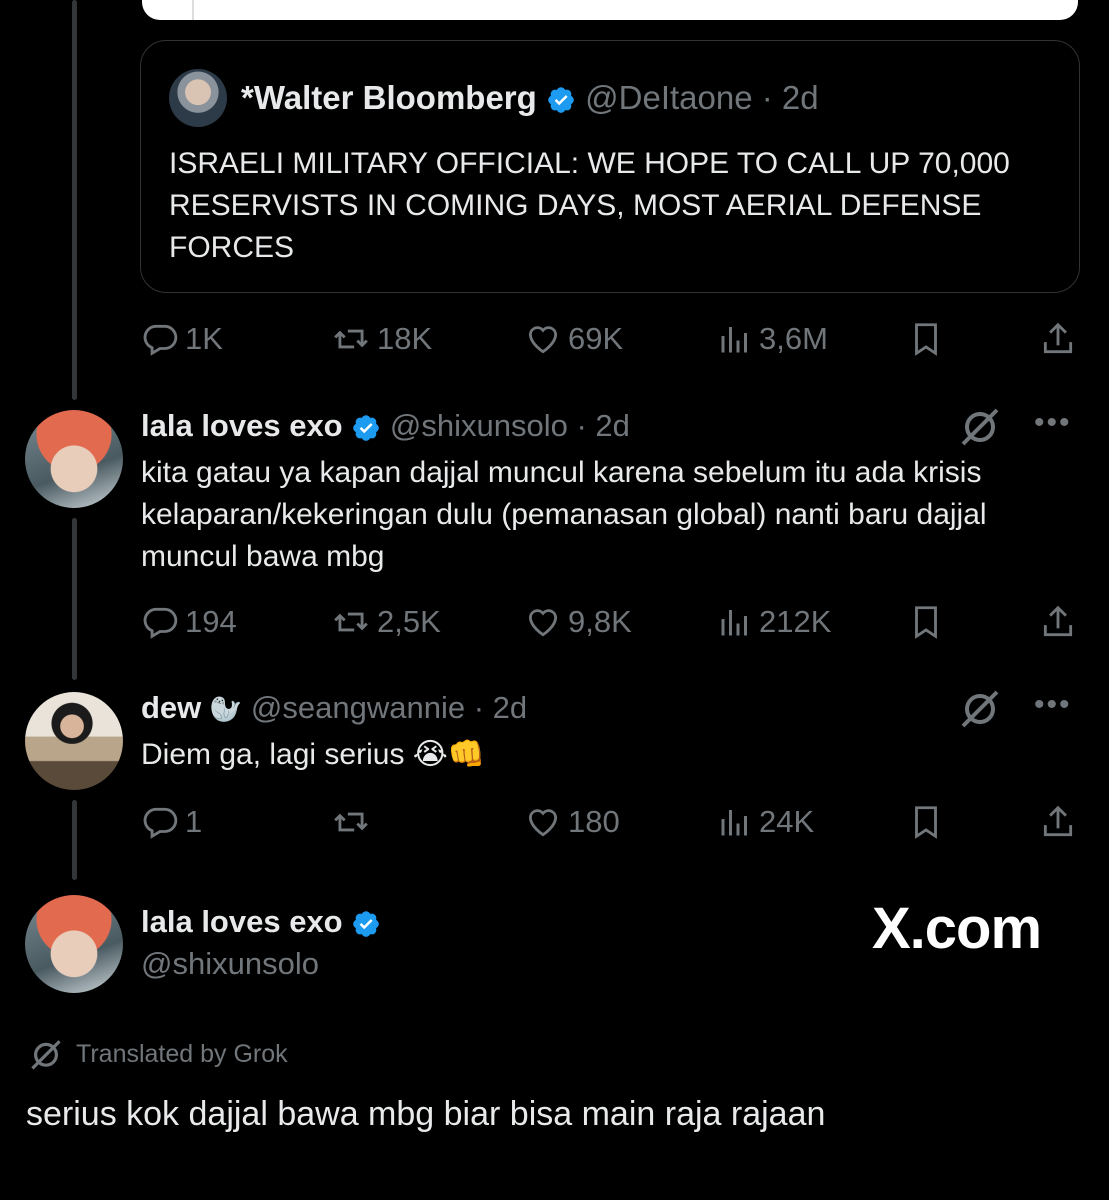 The height and width of the screenshot is (1200, 1109). Describe the element at coordinates (204, 338) in the screenshot. I see `reply-count: 1K` at that location.